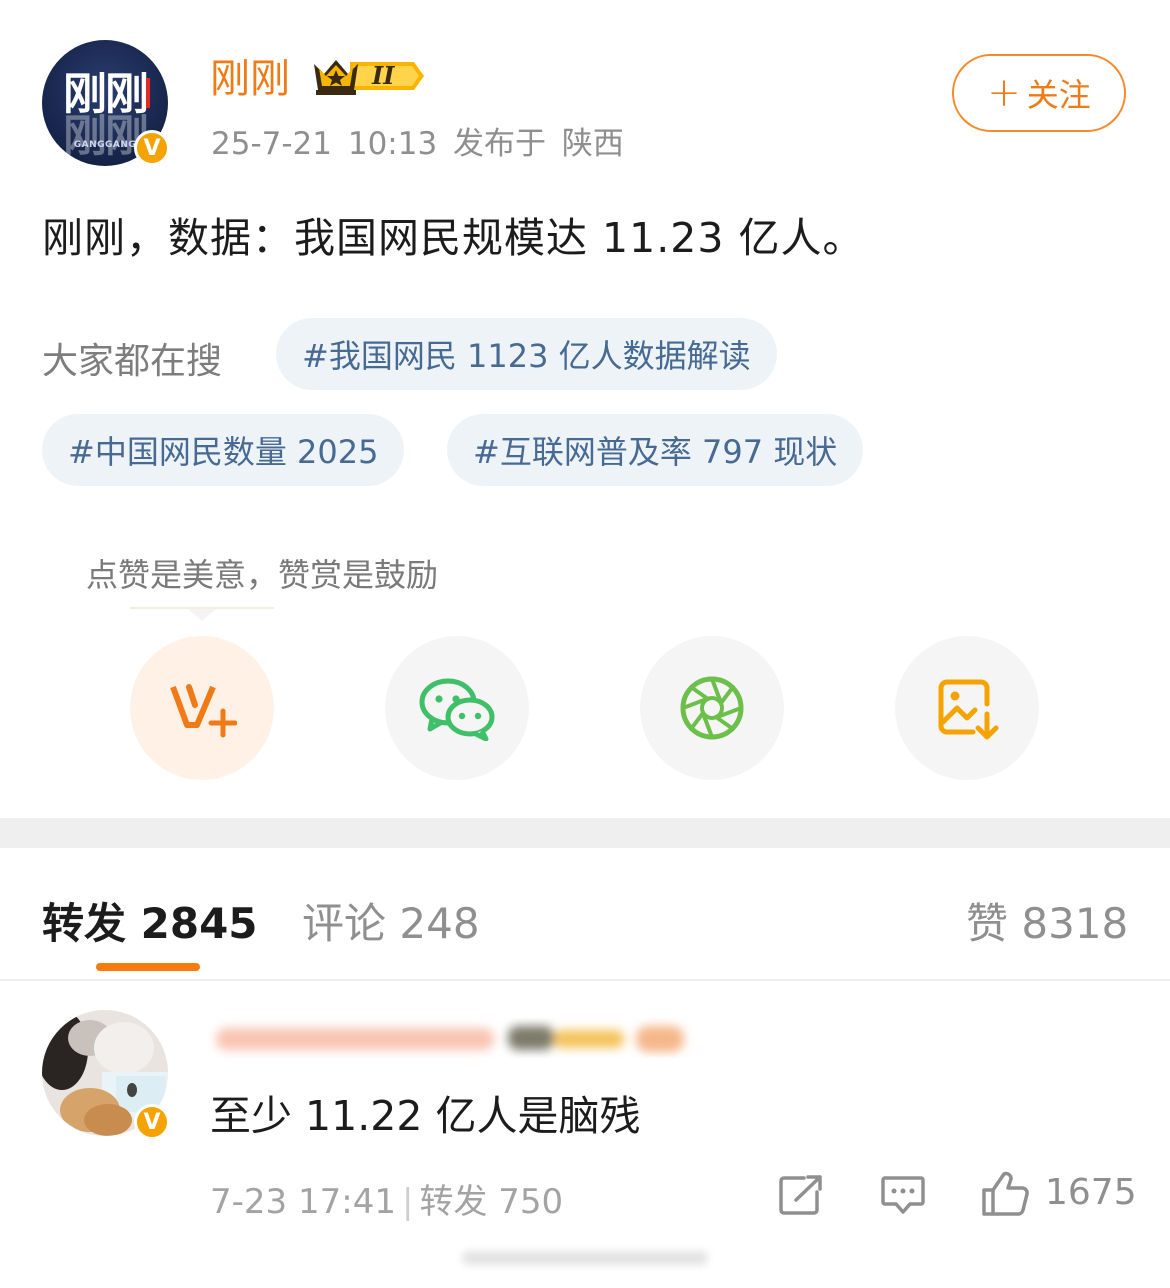 The height and width of the screenshot is (1288, 1170). I want to click on comment-like-count: 1675, so click(1091, 1192).